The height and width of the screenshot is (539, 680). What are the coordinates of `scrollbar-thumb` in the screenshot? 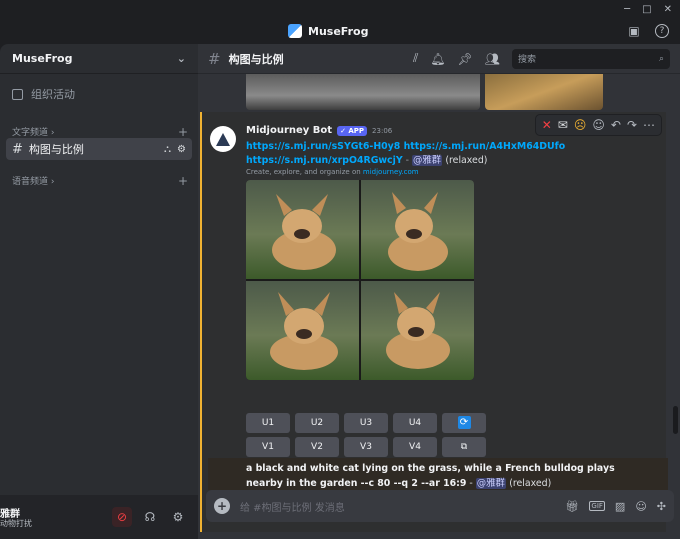 It's located at (675, 420).